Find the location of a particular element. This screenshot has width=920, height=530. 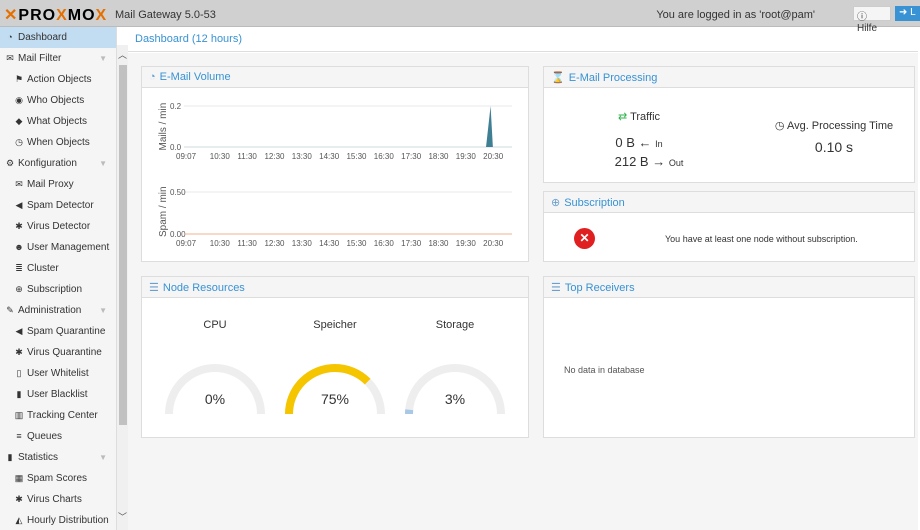

envelope-o-icon: ✉ is located at coordinates (19, 184).